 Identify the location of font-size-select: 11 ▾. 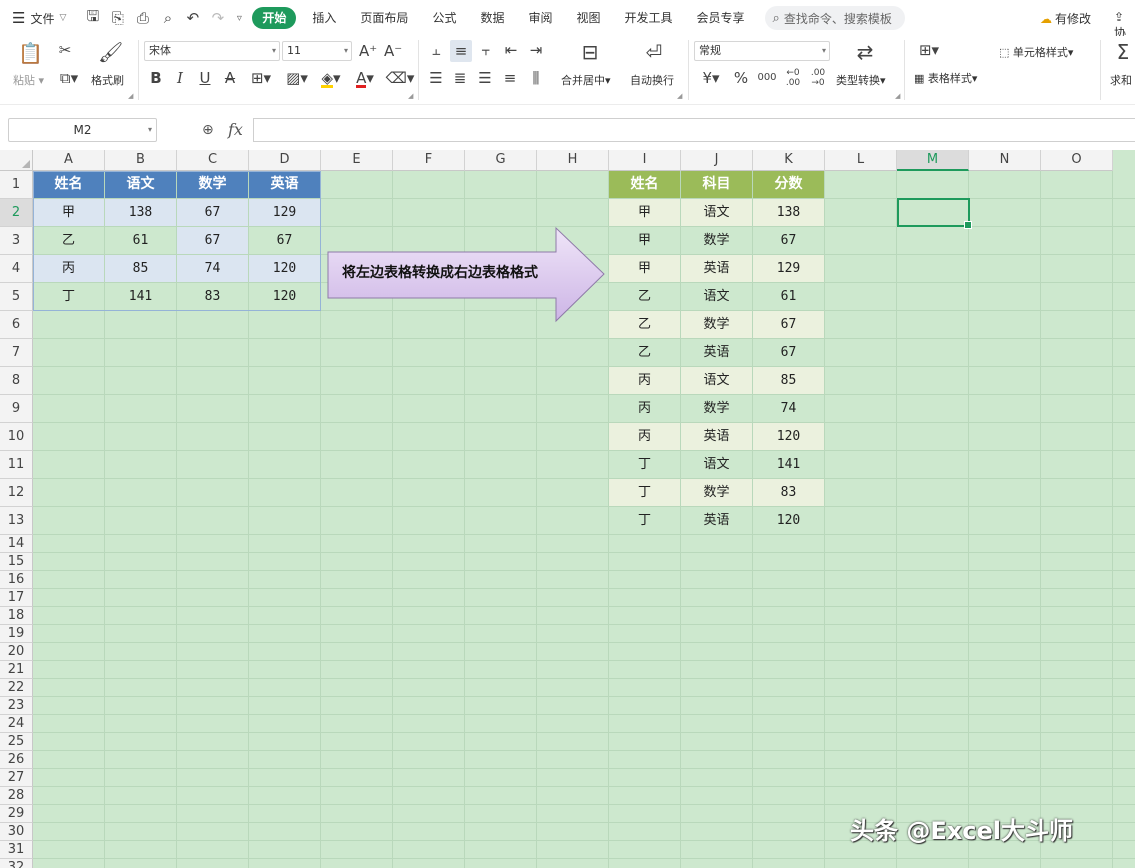
(317, 51).